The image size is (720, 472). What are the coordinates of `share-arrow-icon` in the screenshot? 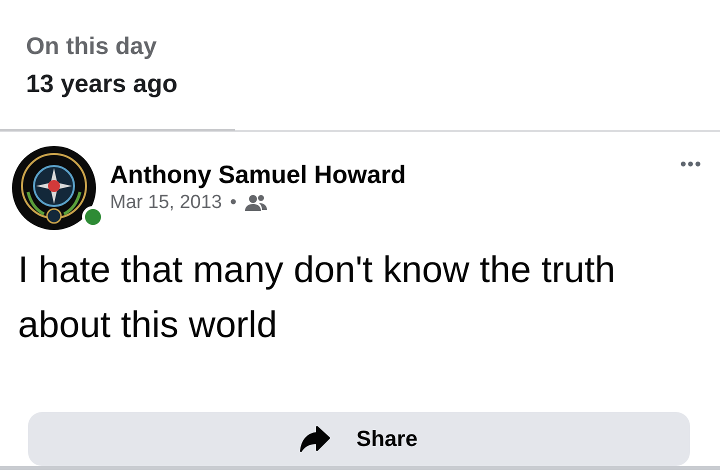 It's located at (315, 439).